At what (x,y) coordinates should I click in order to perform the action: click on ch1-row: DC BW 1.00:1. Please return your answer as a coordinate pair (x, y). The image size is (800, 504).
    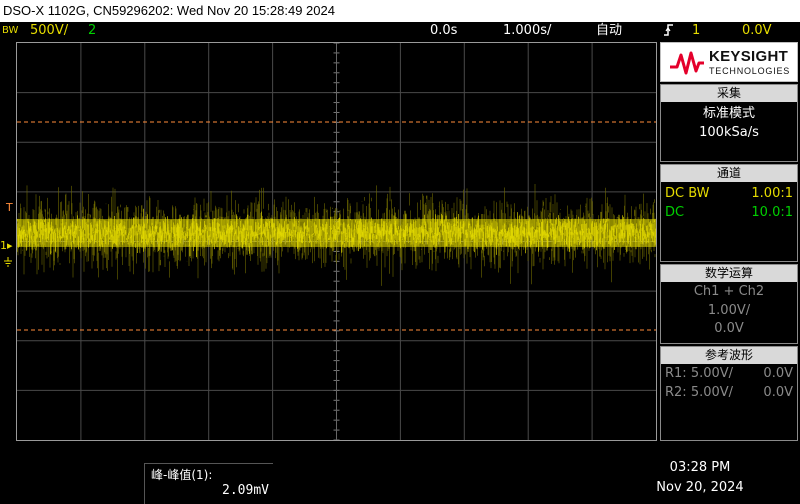
    Looking at the image, I should click on (729, 193).